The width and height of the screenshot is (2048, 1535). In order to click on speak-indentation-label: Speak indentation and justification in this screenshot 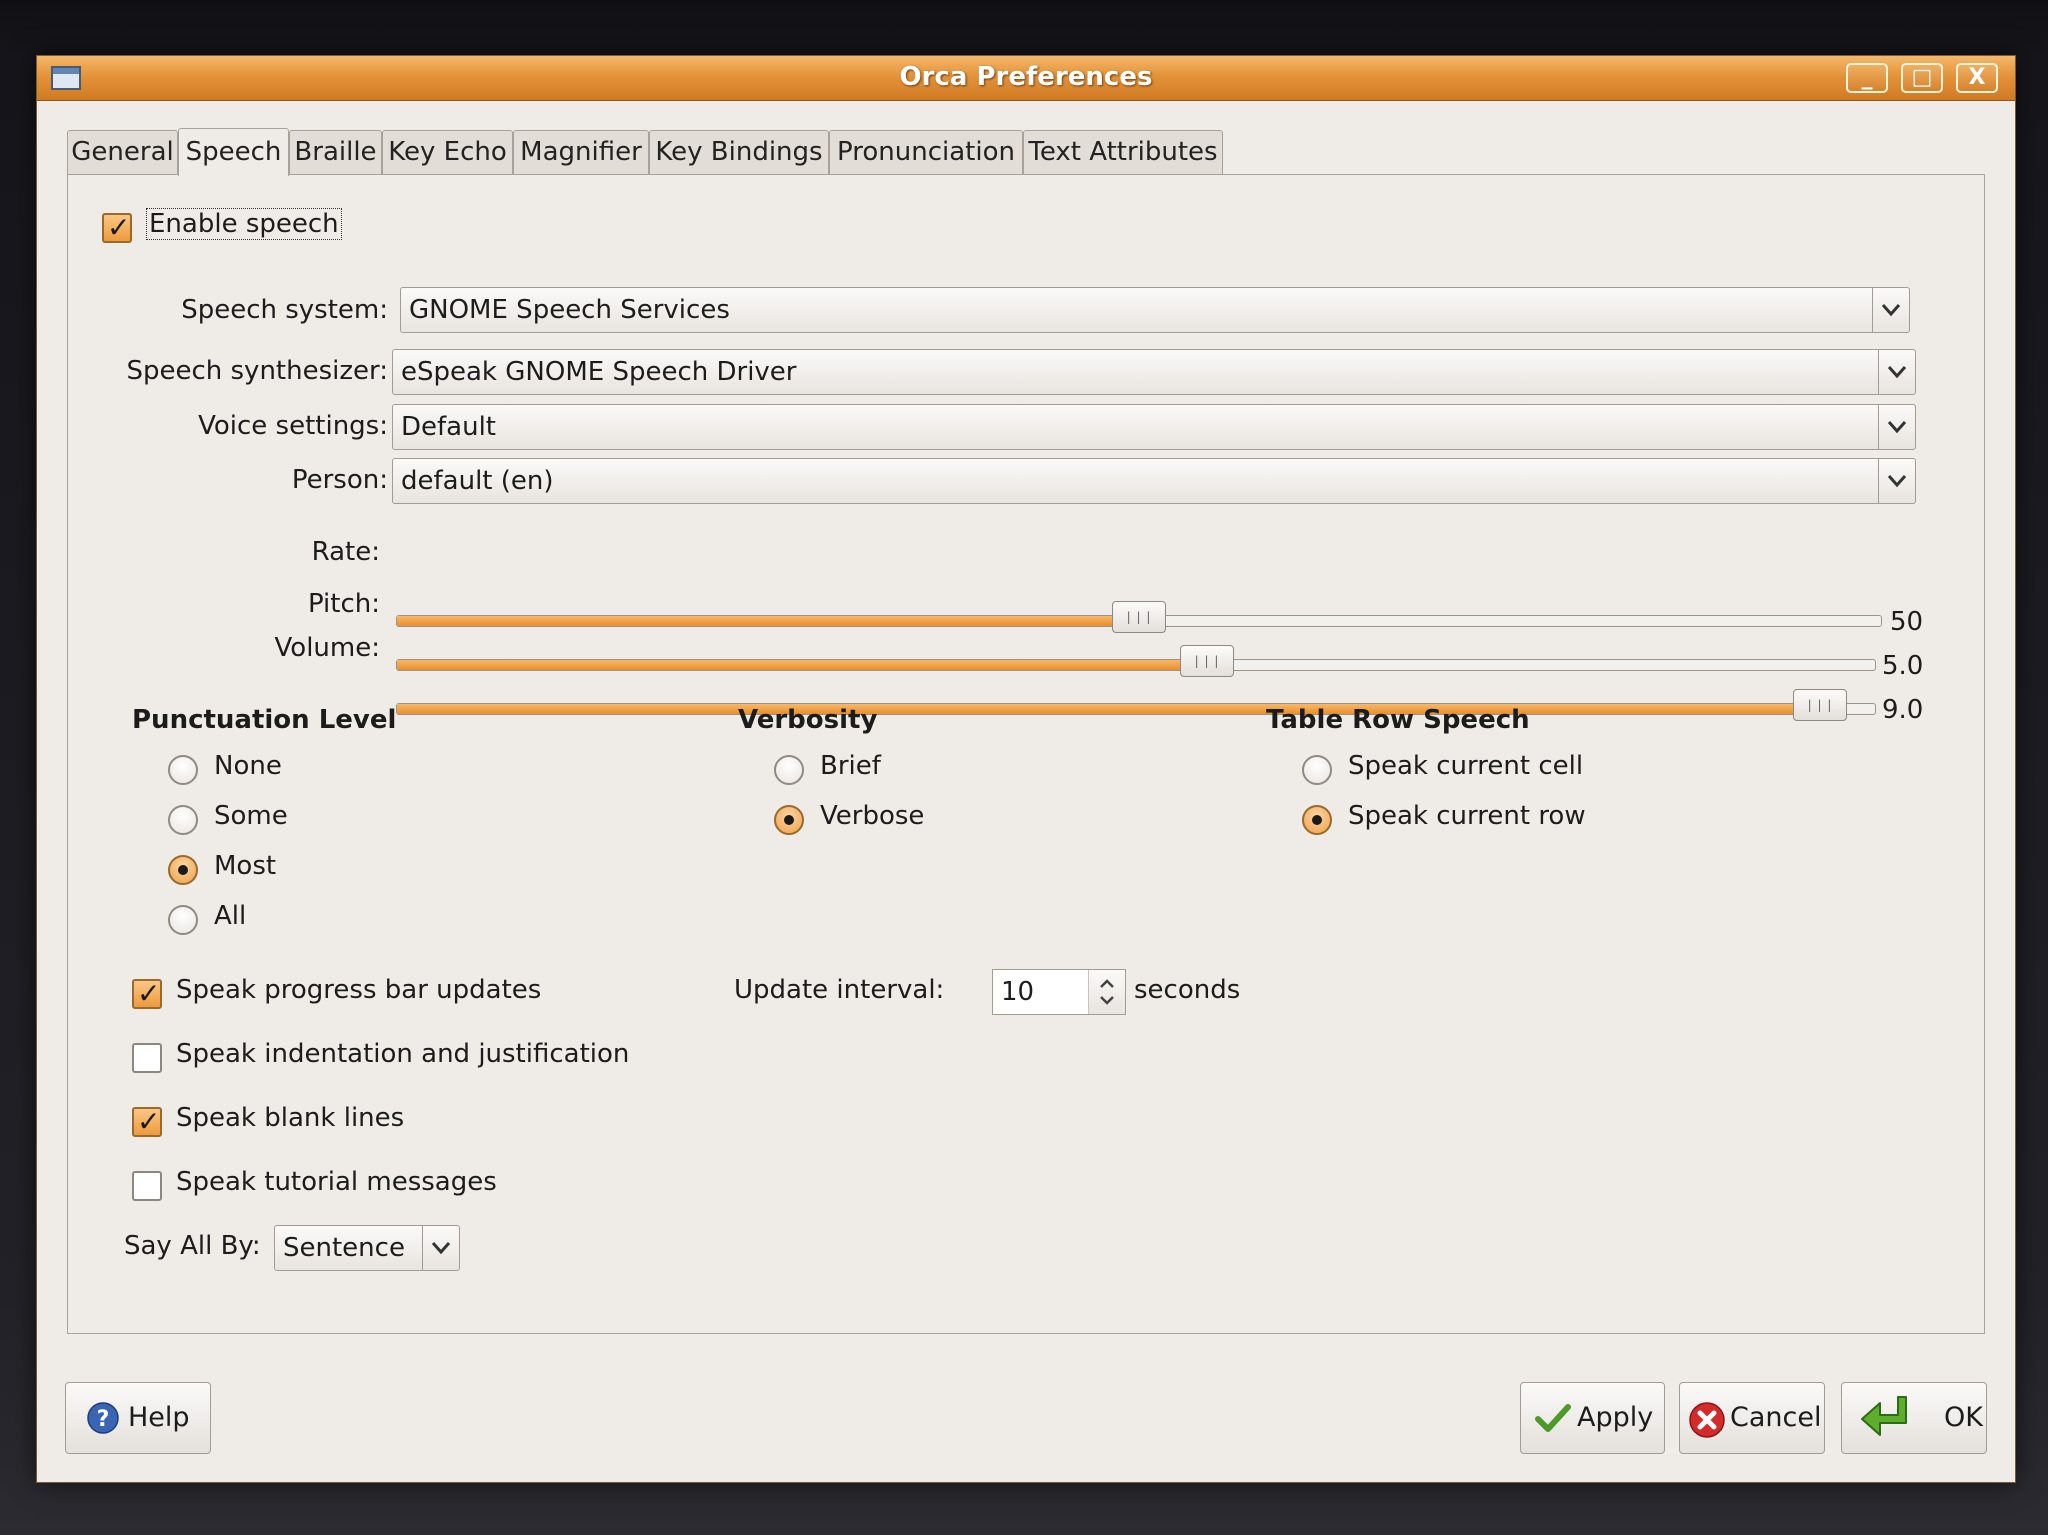, I will do `click(402, 1054)`.